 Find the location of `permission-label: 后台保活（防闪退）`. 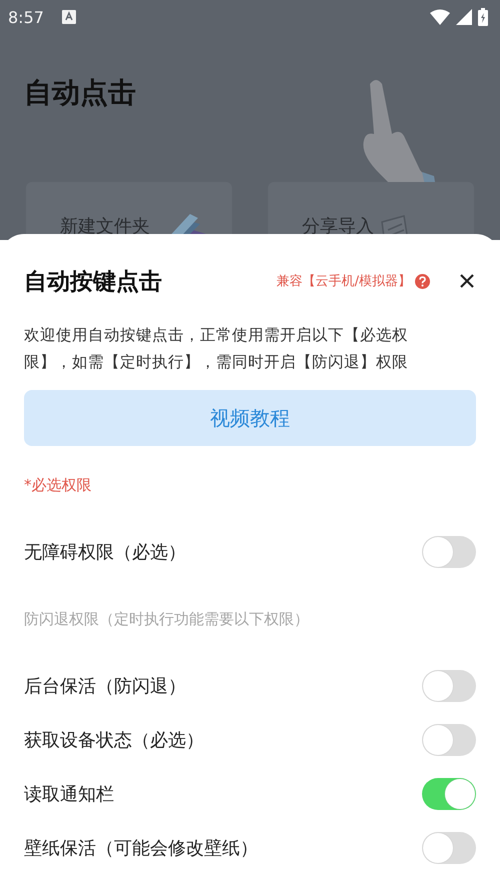

permission-label: 后台保活（防闪退） is located at coordinates (105, 686).